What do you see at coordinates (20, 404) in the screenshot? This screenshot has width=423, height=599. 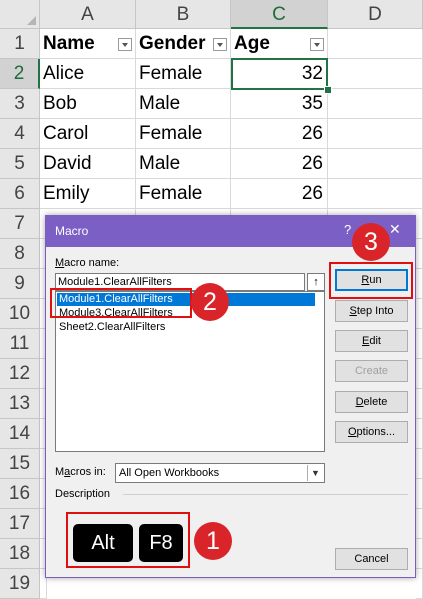 I see `row-header-13: 13` at bounding box center [20, 404].